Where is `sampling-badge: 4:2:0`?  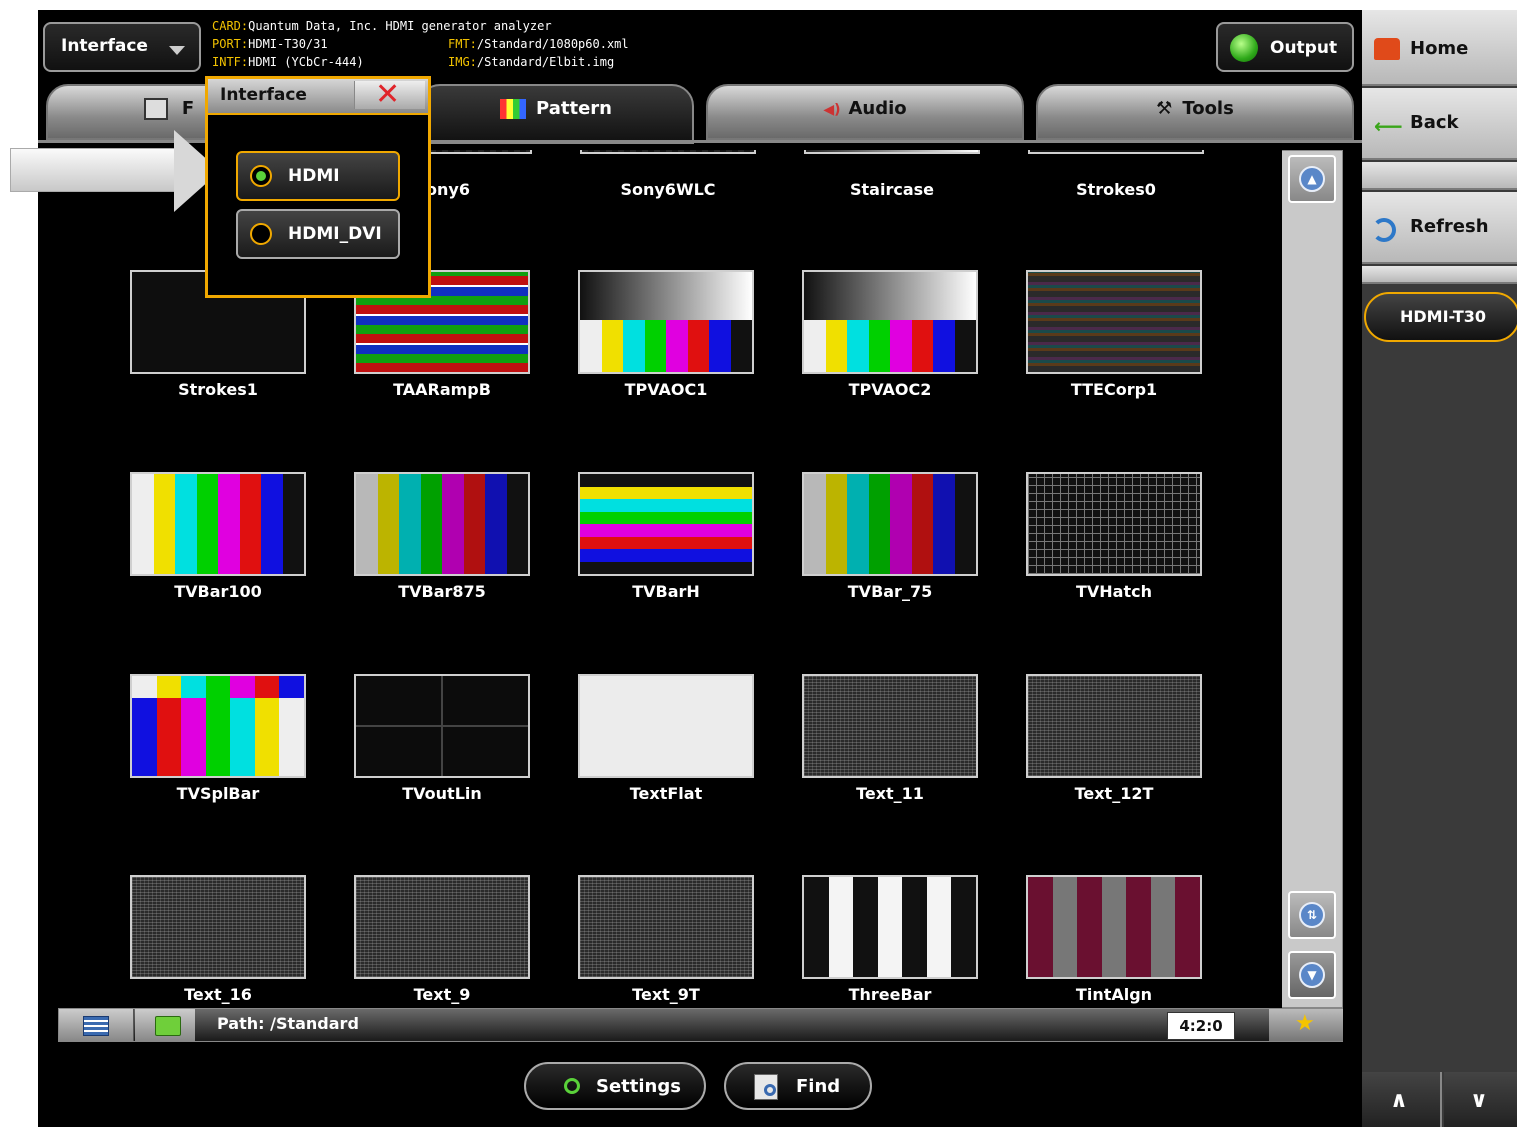
sampling-badge: 4:2:0 is located at coordinates (1201, 1026).